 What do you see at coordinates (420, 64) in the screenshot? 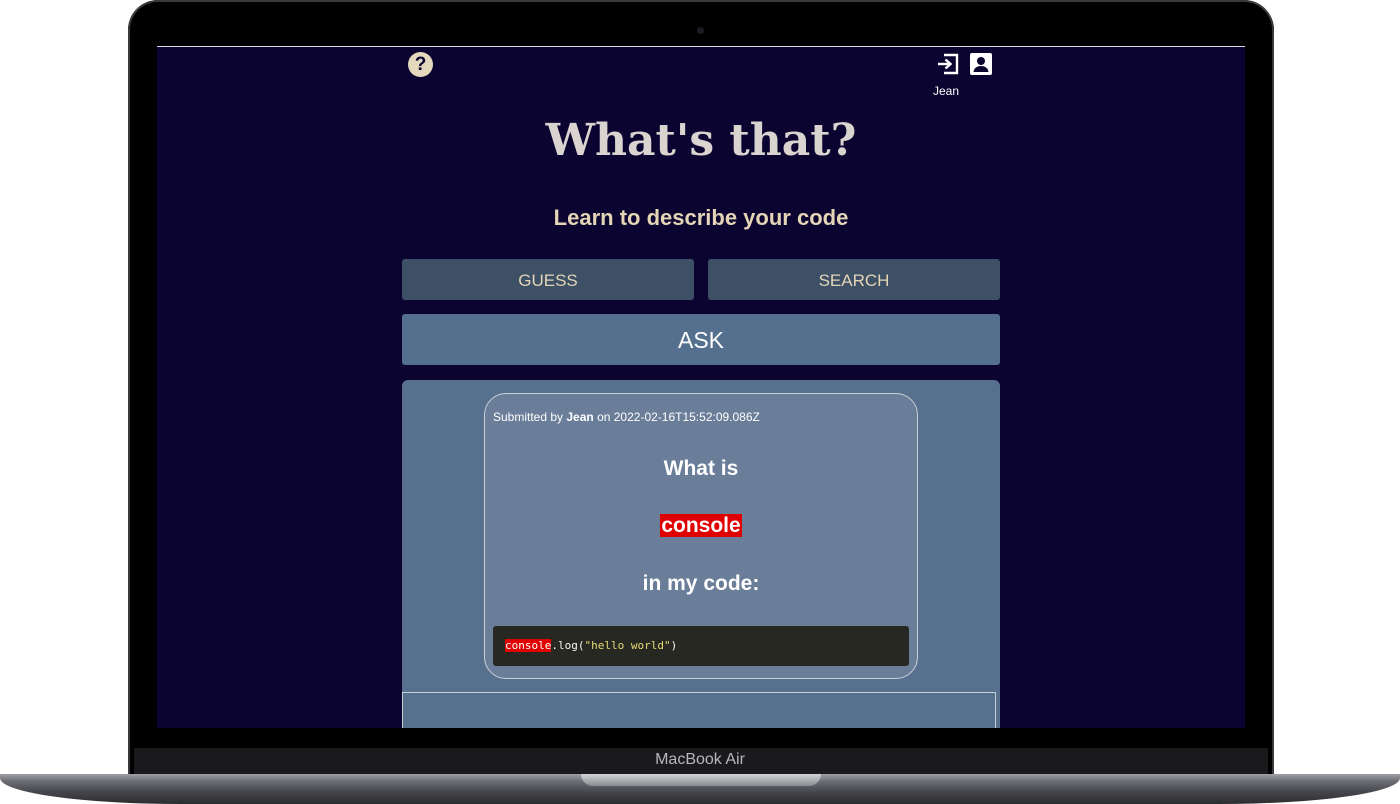
I see `question-circle-icon: ?` at bounding box center [420, 64].